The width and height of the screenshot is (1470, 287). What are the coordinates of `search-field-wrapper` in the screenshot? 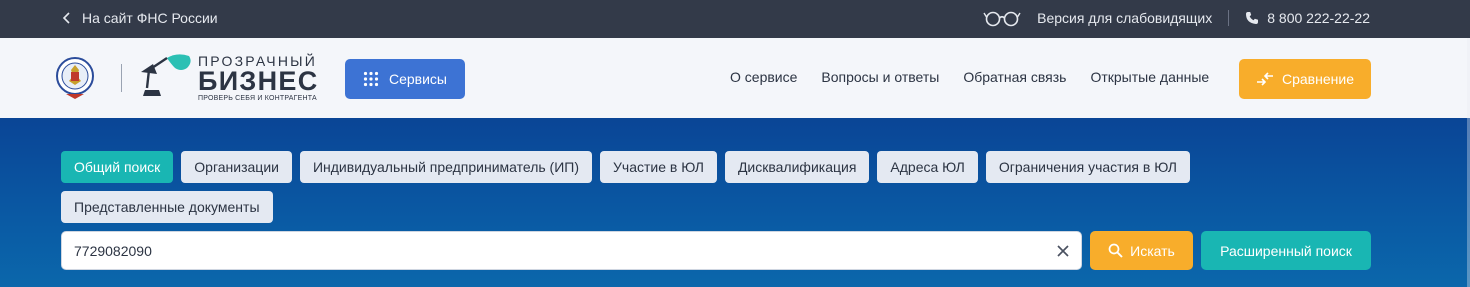 It's located at (571, 250).